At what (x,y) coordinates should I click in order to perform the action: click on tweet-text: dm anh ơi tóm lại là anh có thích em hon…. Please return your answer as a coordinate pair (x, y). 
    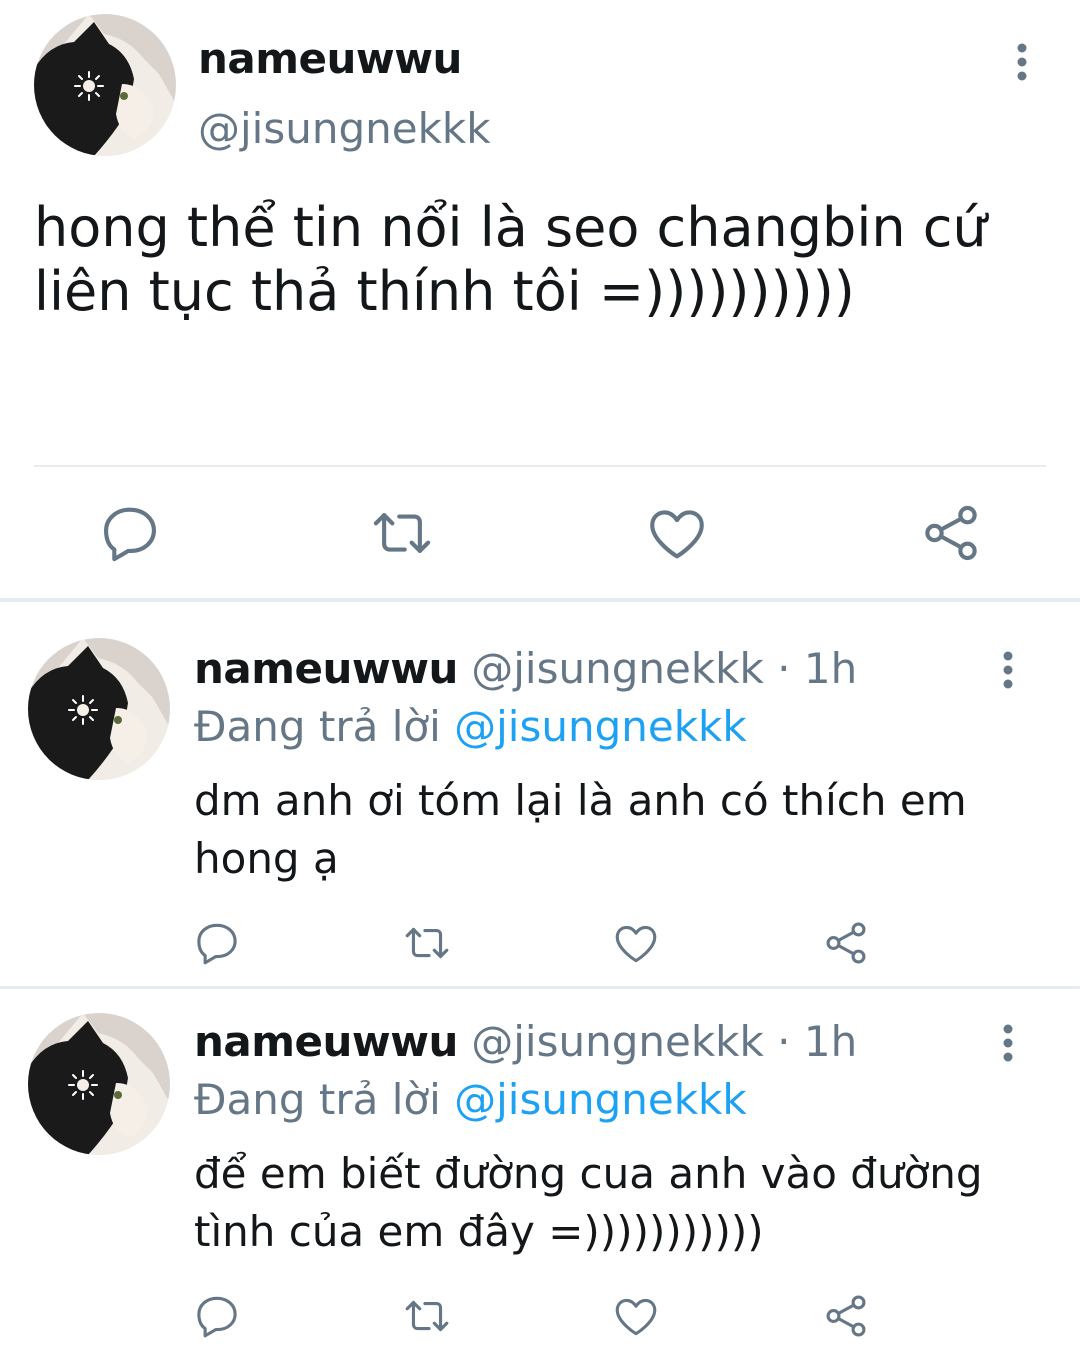
    Looking at the image, I should click on (580, 829).